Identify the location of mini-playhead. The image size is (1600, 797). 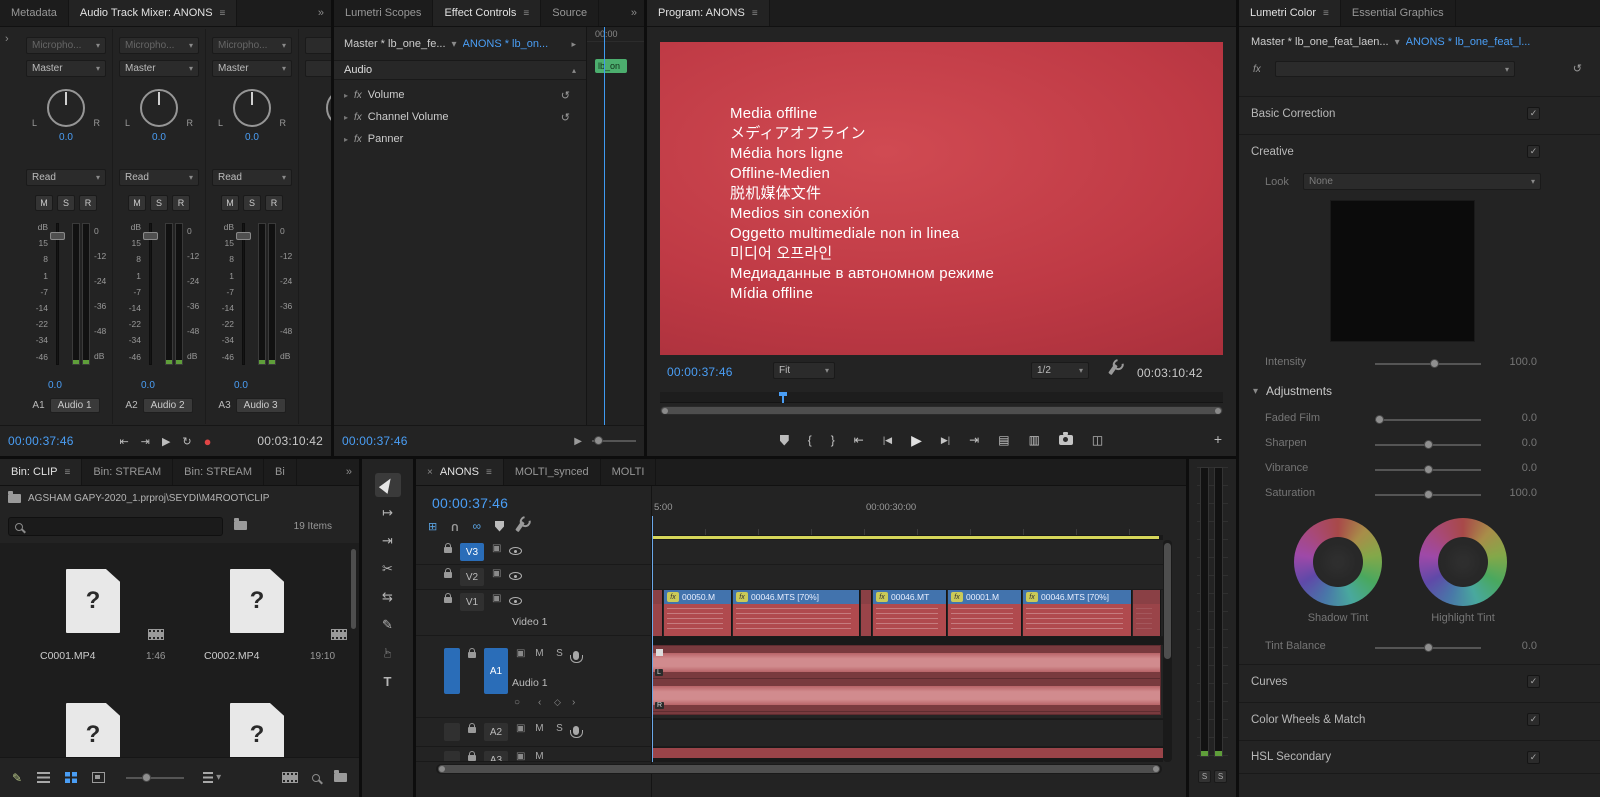
(604, 226).